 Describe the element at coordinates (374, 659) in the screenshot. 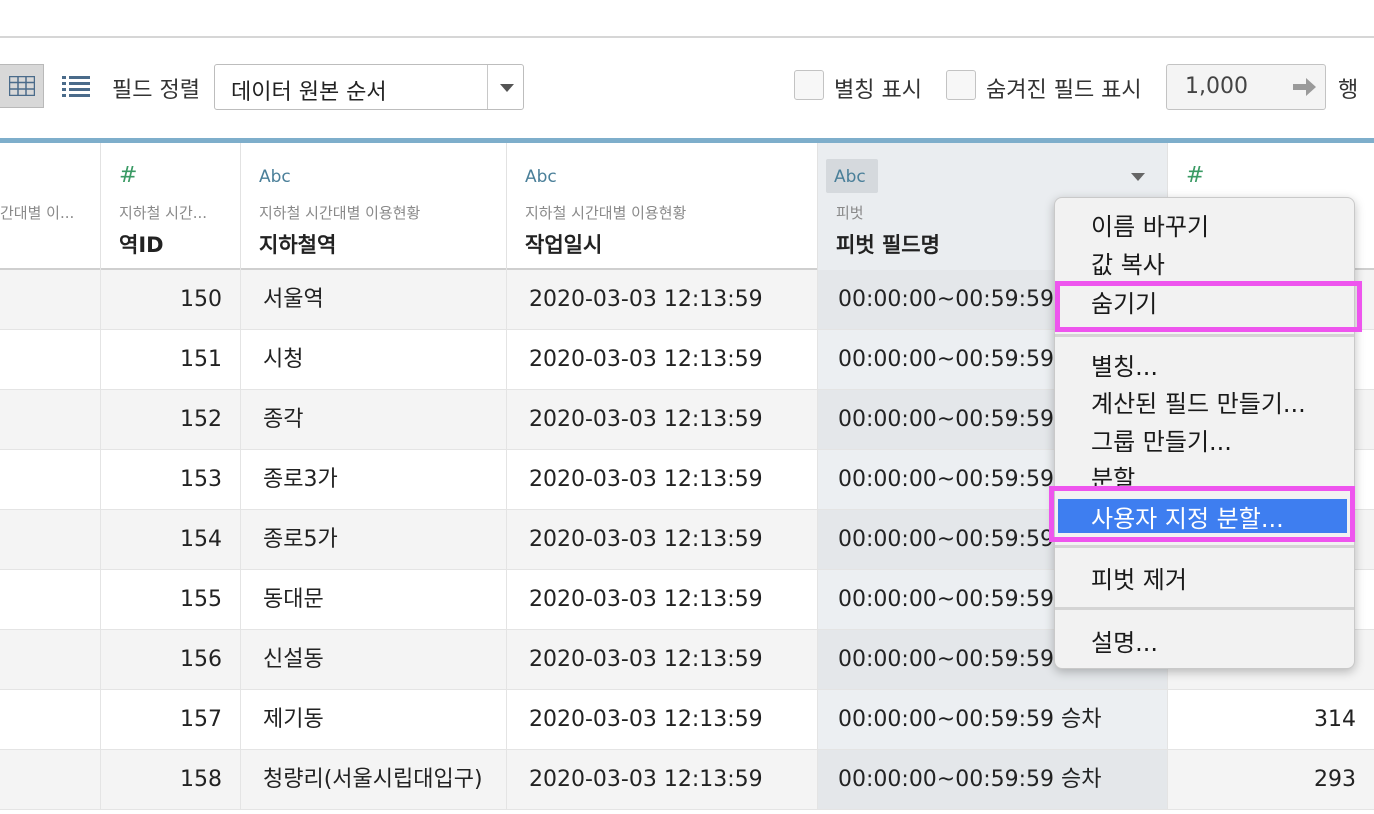

I see `cell-station: 신설동` at that location.